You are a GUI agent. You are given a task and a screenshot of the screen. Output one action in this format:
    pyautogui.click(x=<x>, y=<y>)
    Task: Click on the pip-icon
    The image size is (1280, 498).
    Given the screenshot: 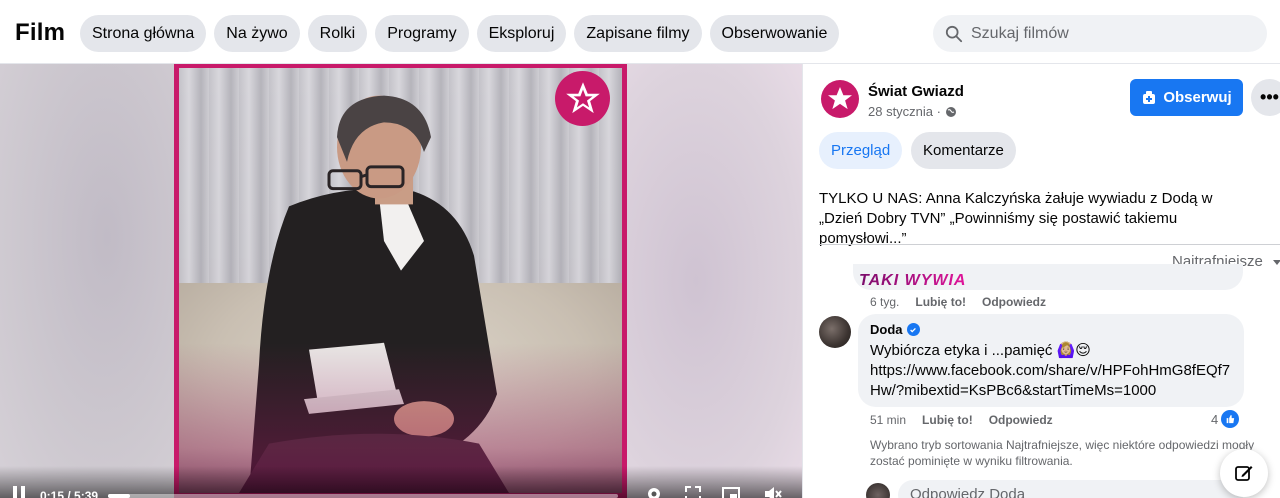 What is the action you would take?
    pyautogui.click(x=731, y=491)
    